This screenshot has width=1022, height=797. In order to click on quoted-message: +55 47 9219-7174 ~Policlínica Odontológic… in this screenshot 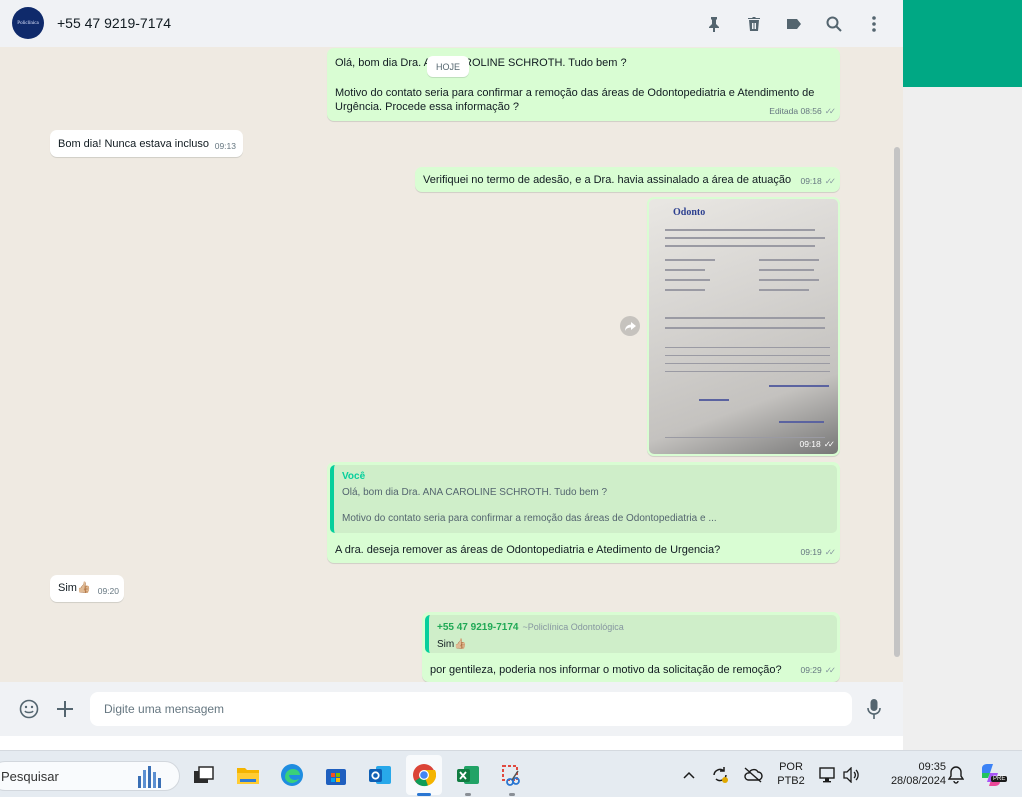, I will do `click(631, 634)`.